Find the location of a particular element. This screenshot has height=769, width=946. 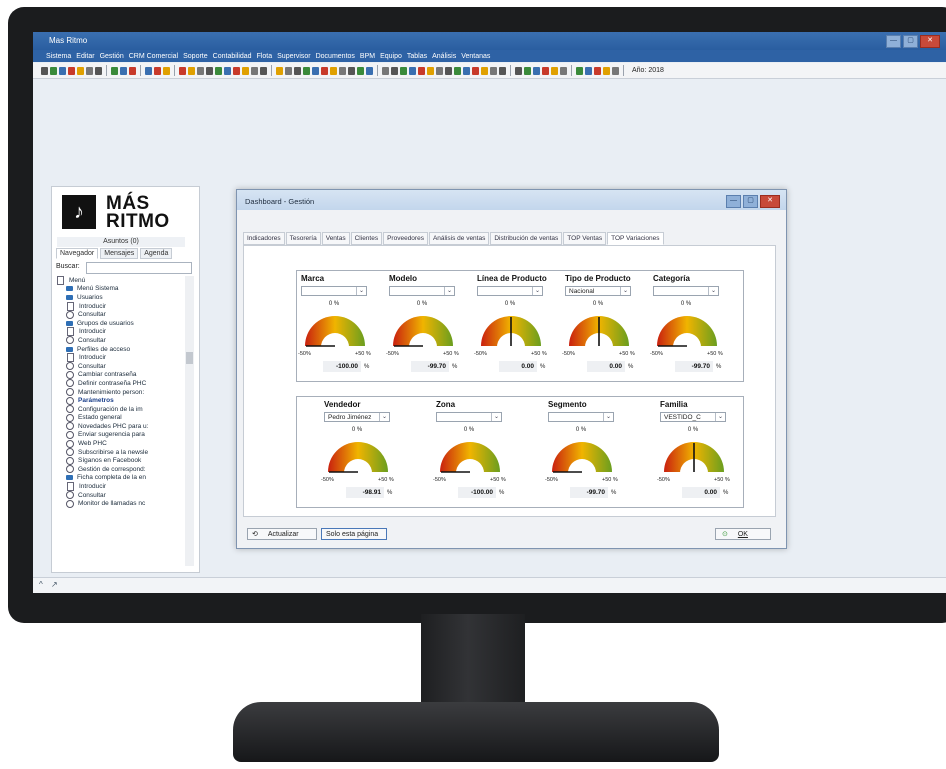

refresh-button: ⟲ Actualizar is located at coordinates (282, 534).